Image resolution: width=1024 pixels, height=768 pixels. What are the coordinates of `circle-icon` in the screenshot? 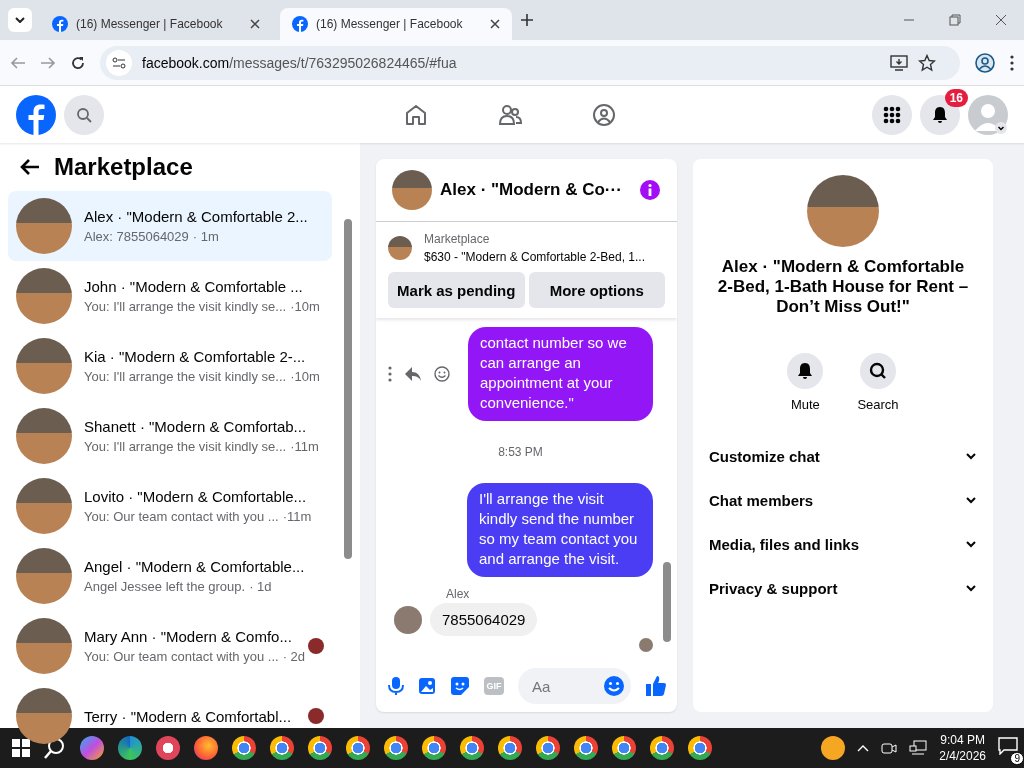 It's located at (833, 748).